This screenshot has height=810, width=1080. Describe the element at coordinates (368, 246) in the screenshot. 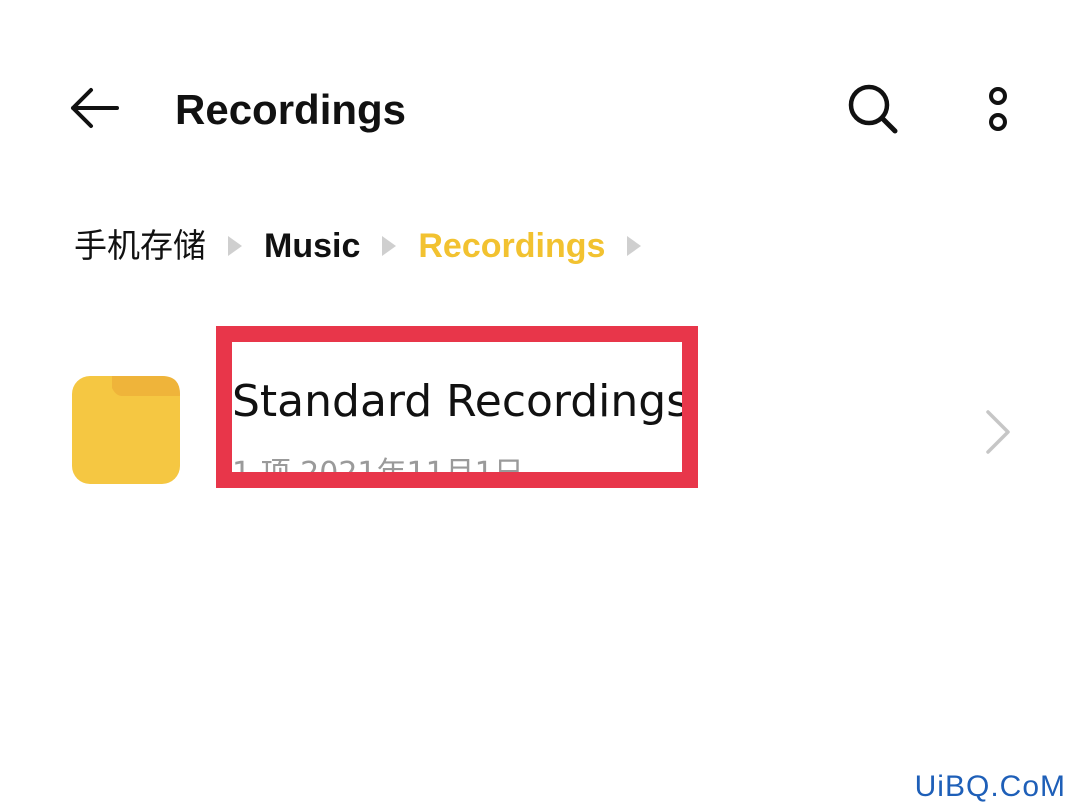

I see `breadcrumb: 手机存储 Music Recordings` at that location.